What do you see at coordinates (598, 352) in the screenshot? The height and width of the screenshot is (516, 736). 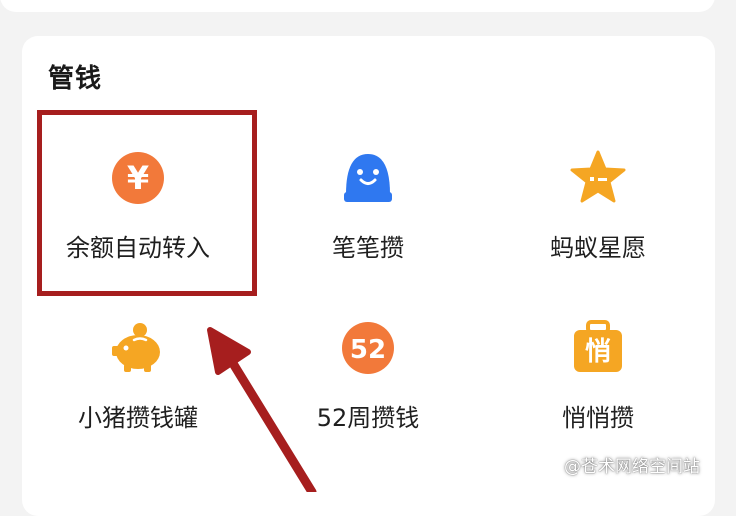 I see `briefcase-glyph: 悄` at bounding box center [598, 352].